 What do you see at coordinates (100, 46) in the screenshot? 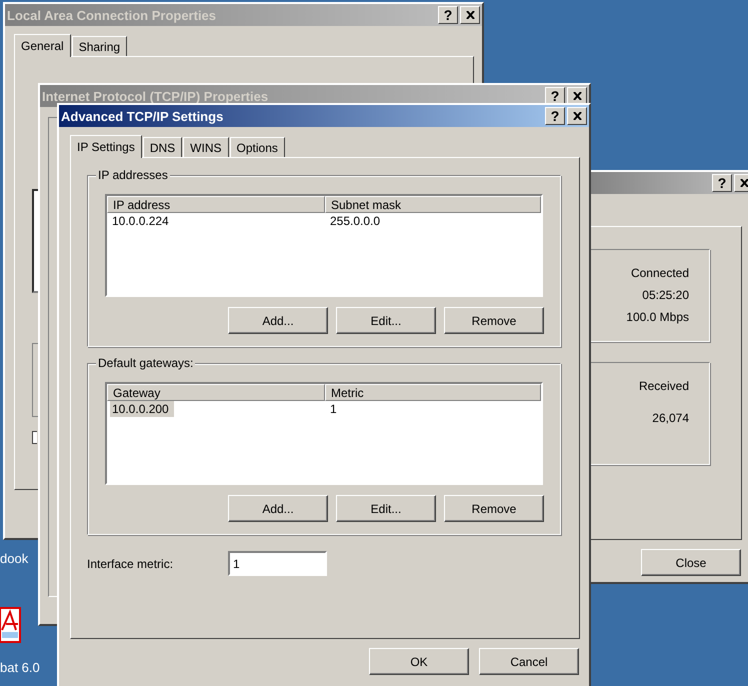
I see `tab: Sharing` at bounding box center [100, 46].